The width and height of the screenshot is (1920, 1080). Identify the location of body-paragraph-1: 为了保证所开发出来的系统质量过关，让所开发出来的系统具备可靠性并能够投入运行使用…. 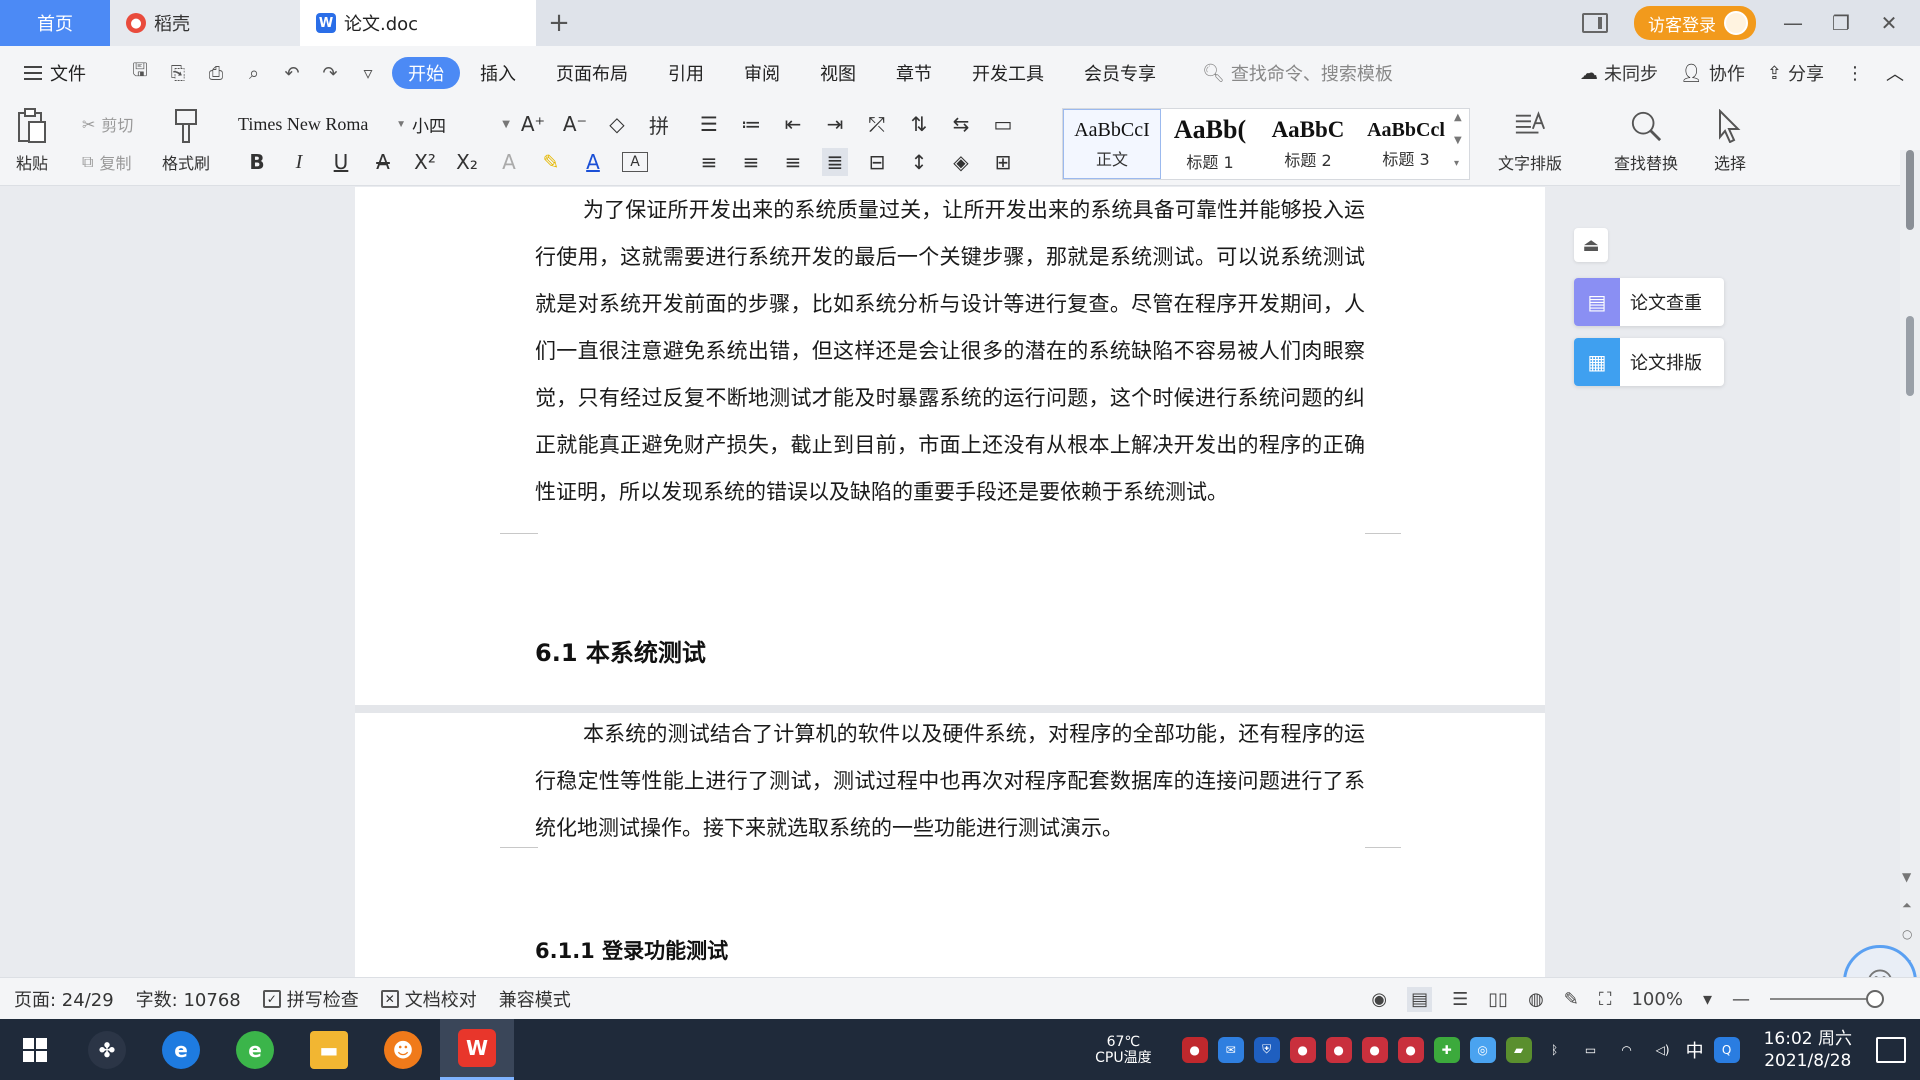
(950, 351).